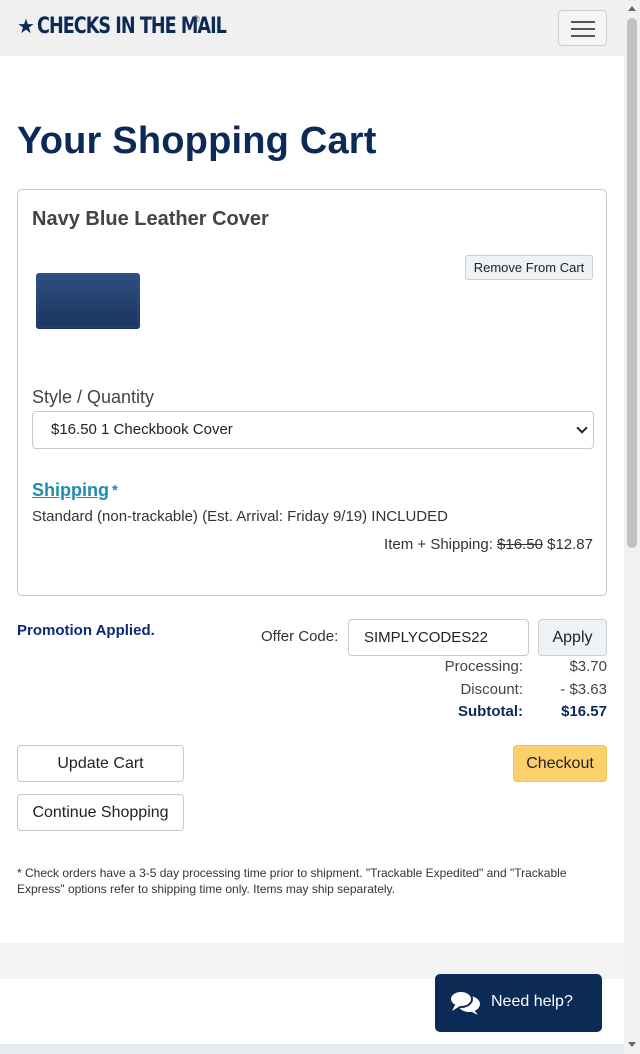 The width and height of the screenshot is (640, 1054). I want to click on scrollbar-thumb, so click(632, 283).